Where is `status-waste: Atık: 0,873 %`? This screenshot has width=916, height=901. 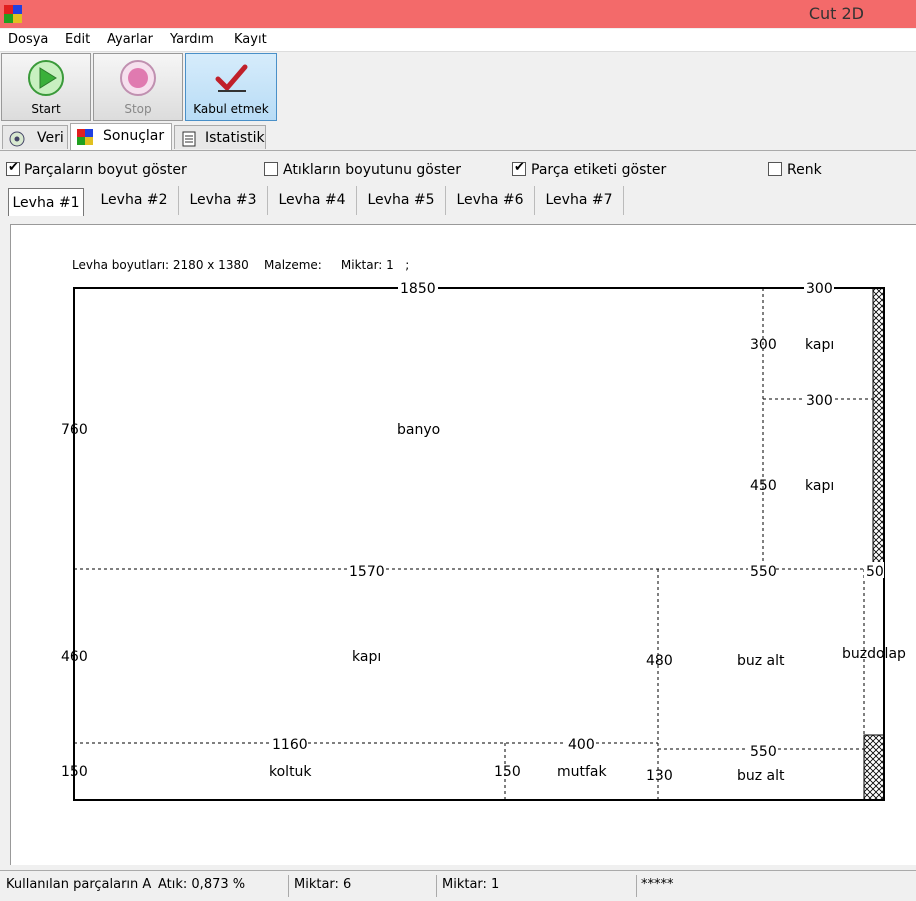 status-waste: Atık: 0,873 % is located at coordinates (202, 884).